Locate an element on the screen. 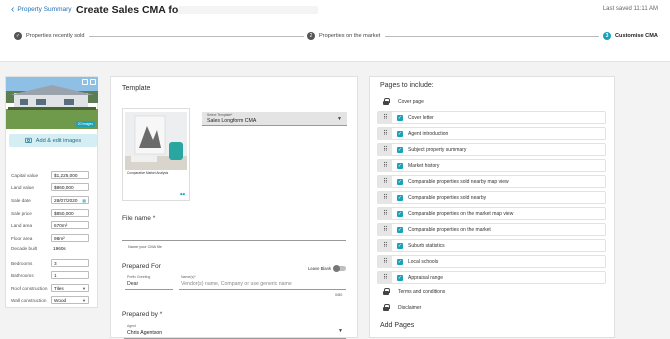 The image size is (670, 339). prefix-greeting-select: Prefix Greeting Dear is located at coordinates (149, 282).